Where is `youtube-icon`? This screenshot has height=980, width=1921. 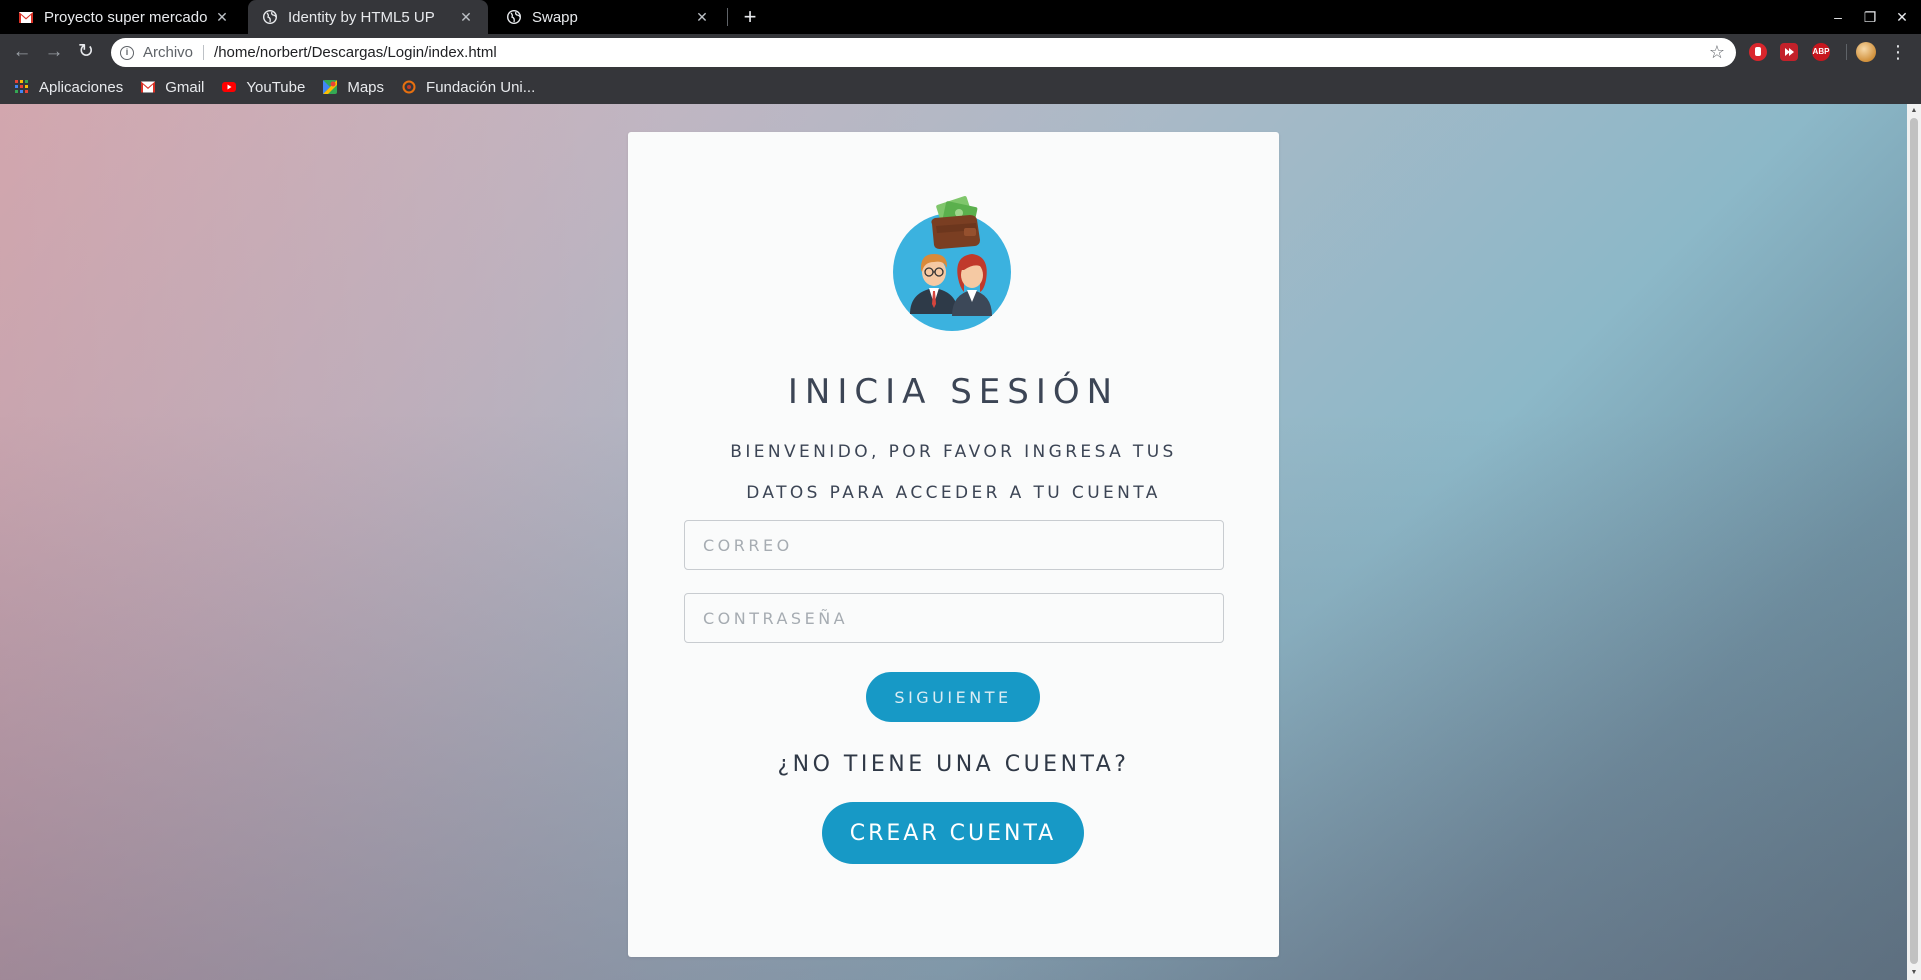
youtube-icon is located at coordinates (229, 87).